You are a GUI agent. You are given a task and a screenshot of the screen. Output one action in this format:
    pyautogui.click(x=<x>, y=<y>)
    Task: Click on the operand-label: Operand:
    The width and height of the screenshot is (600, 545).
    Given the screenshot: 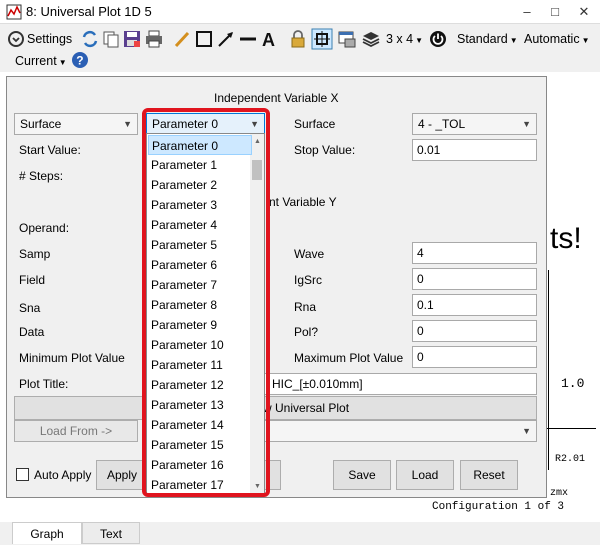 What is the action you would take?
    pyautogui.click(x=44, y=228)
    